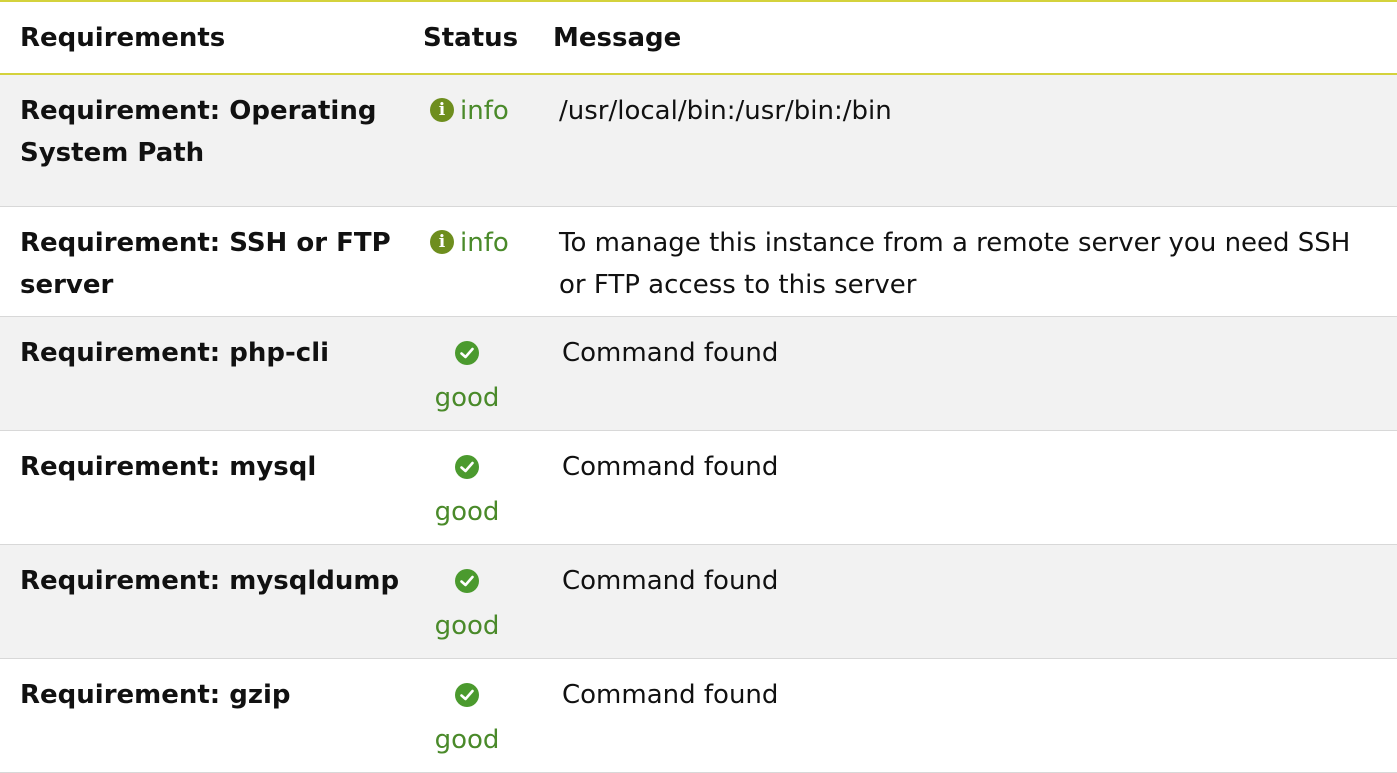 The height and width of the screenshot is (773, 1397). Describe the element at coordinates (206, 38) in the screenshot. I see `column-header-requirements: Requirements` at that location.